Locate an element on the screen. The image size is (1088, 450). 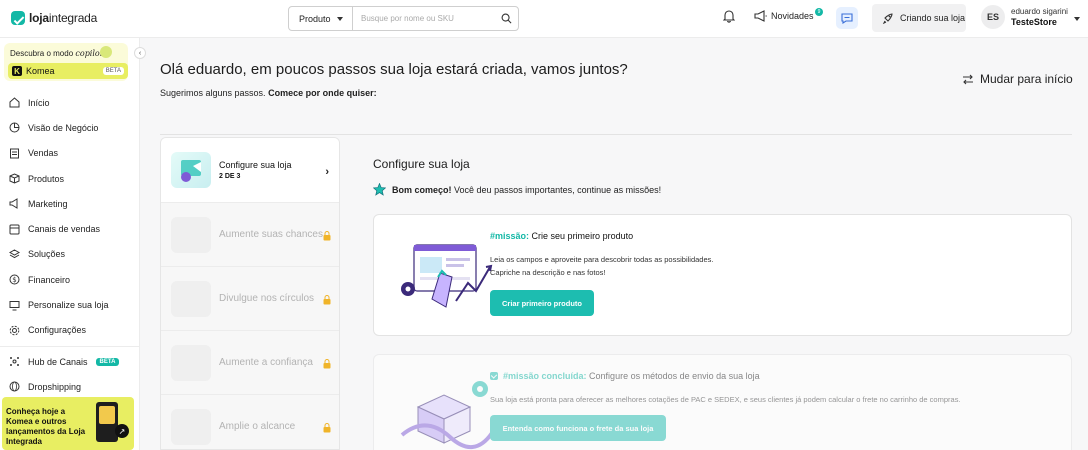
komea-beta-badge: BETA is located at coordinates (113, 71).